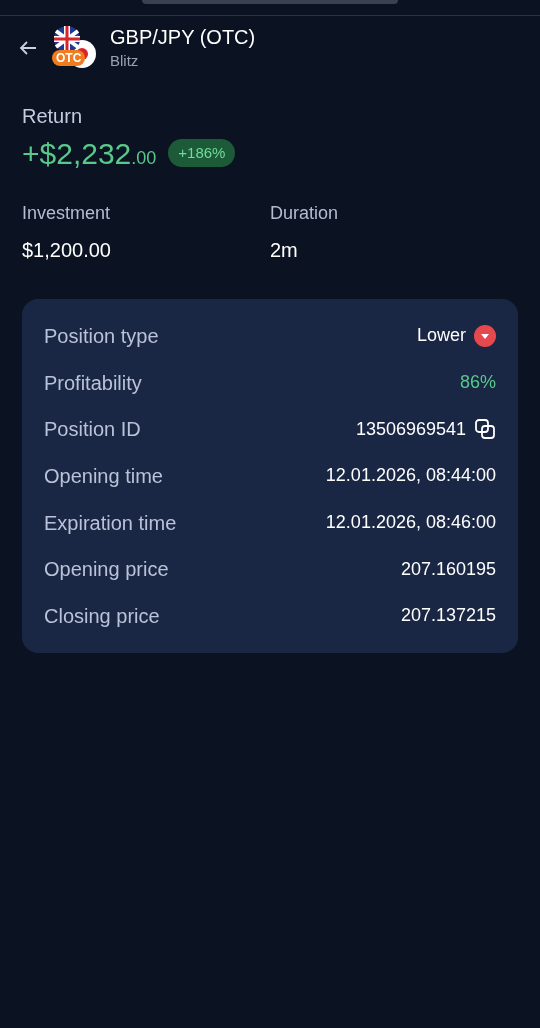 The width and height of the screenshot is (540, 1028). What do you see at coordinates (485, 335) in the screenshot?
I see `down-caret-icon` at bounding box center [485, 335].